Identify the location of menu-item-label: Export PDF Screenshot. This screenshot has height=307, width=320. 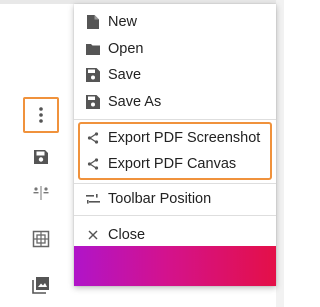
(184, 138).